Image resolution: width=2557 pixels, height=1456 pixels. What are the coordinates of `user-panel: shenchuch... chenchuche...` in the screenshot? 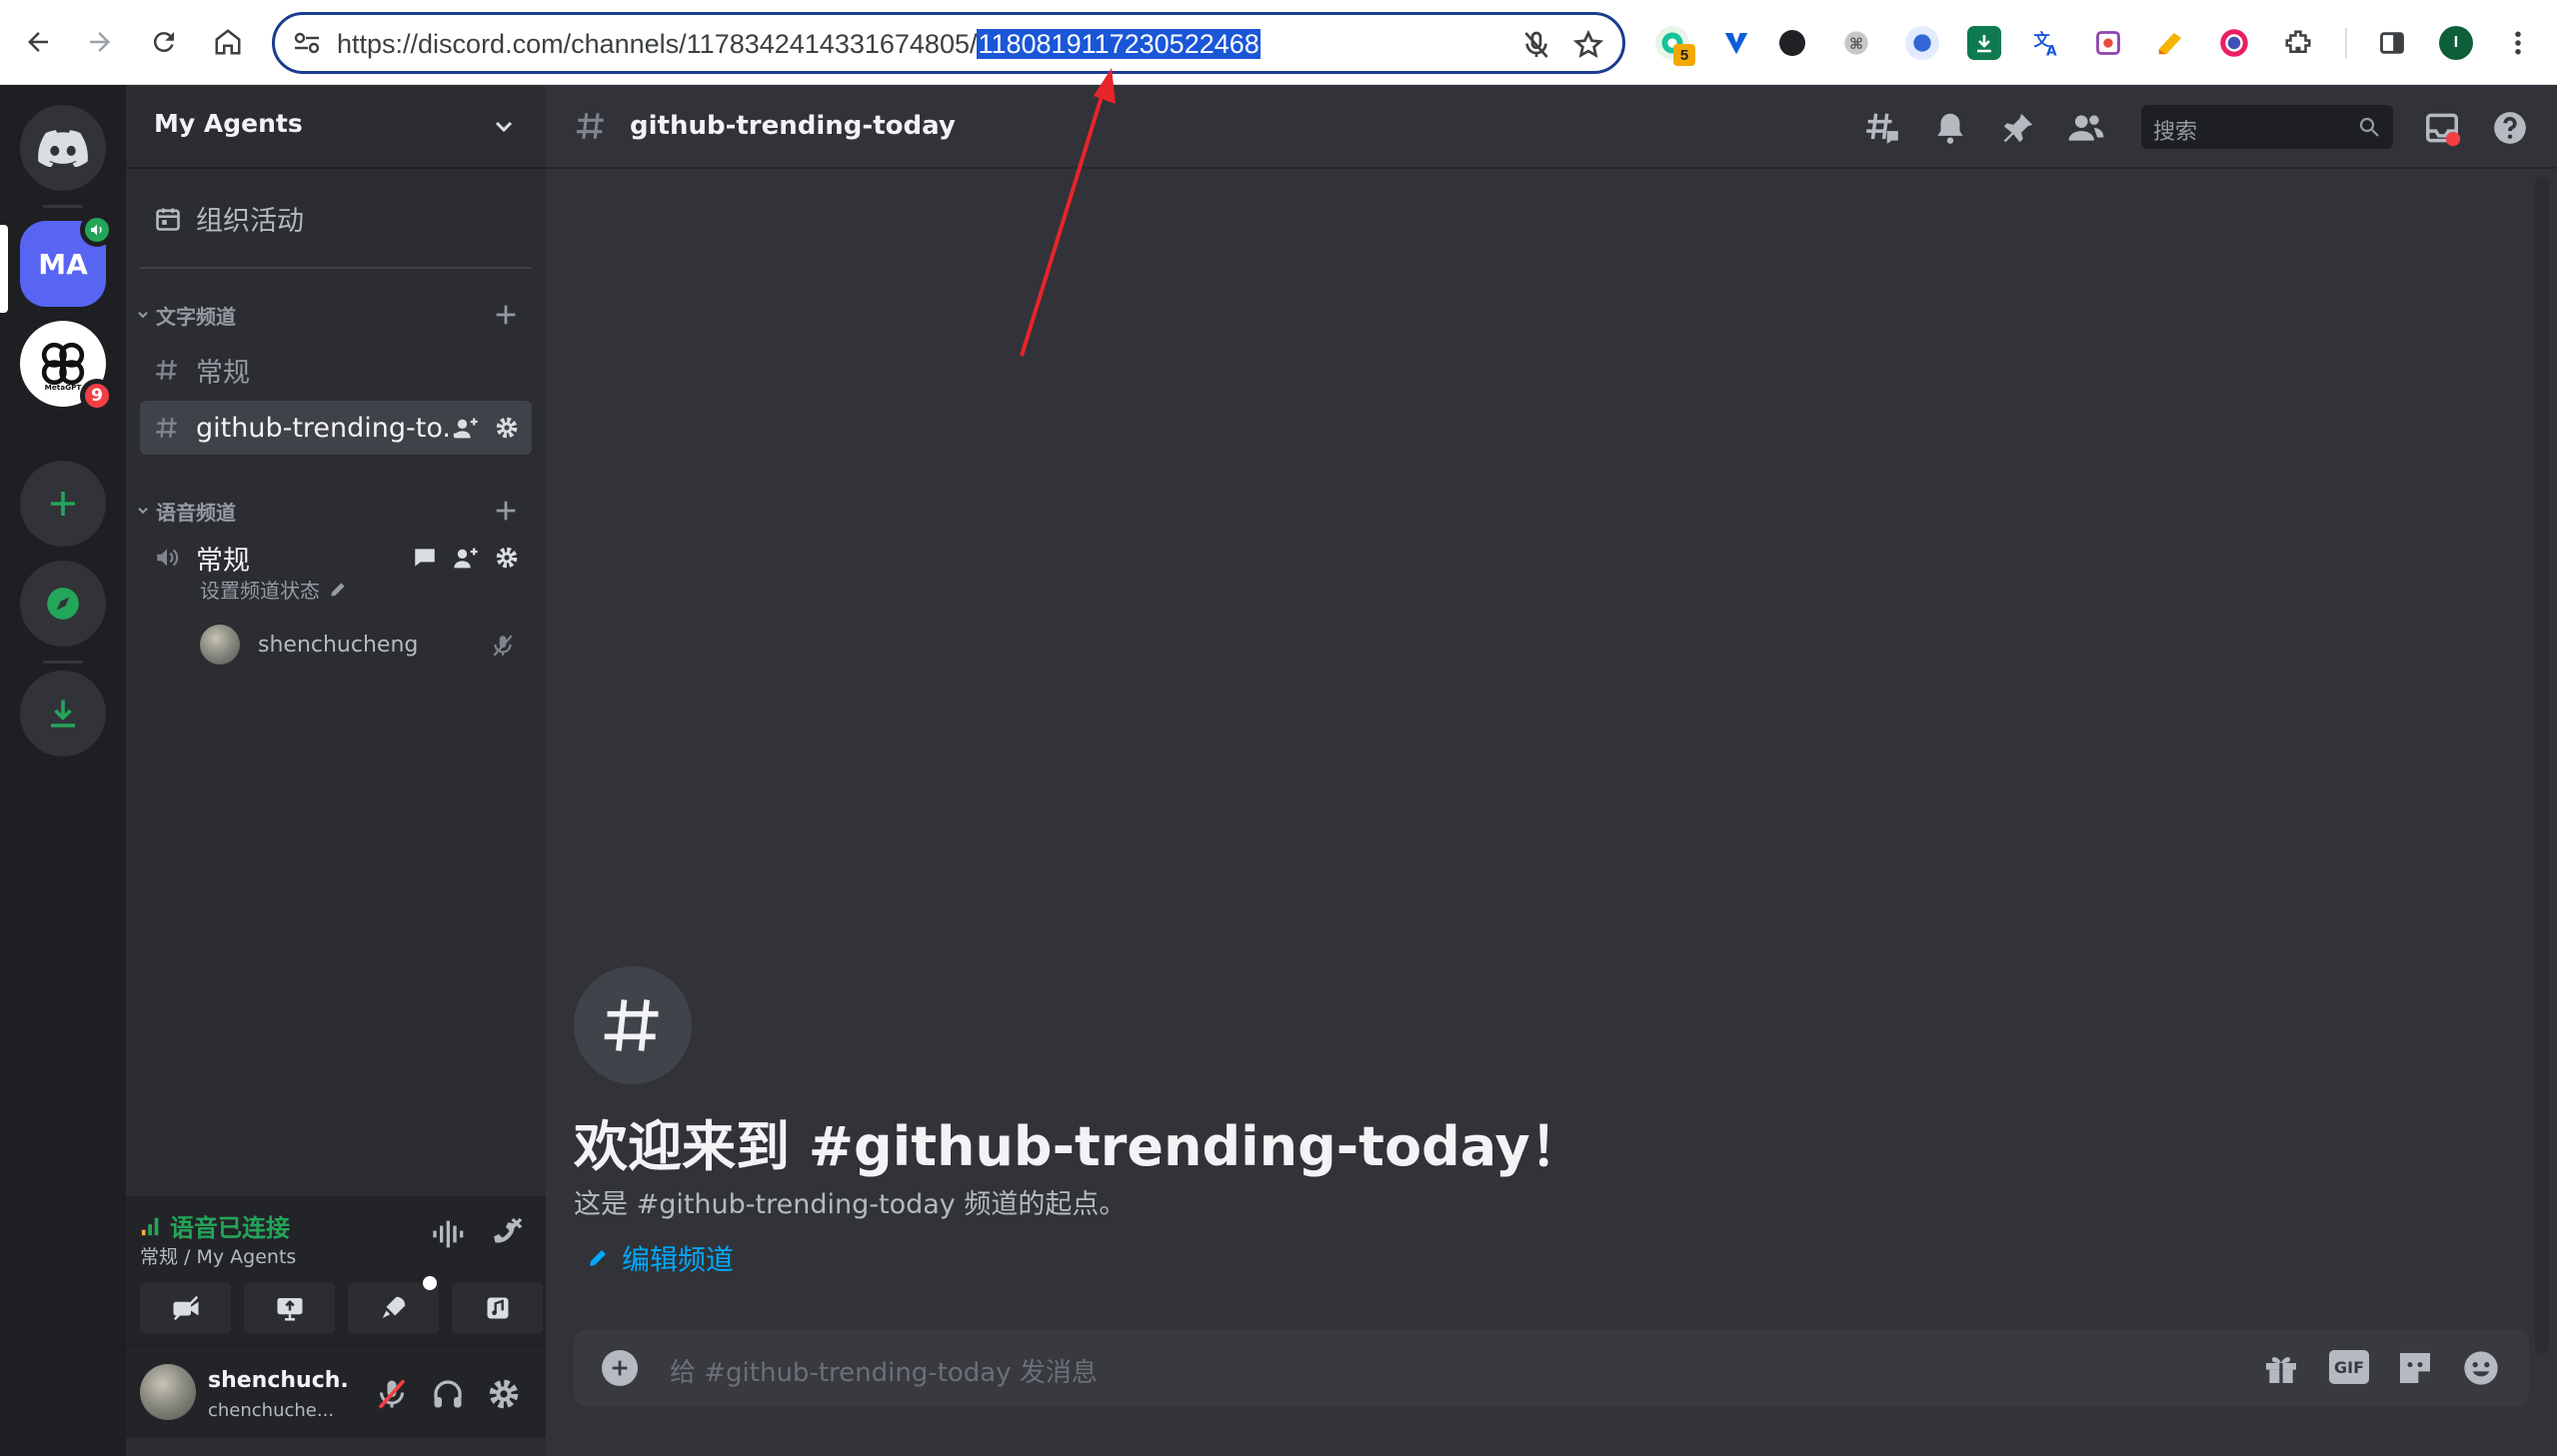 It's located at (336, 1393).